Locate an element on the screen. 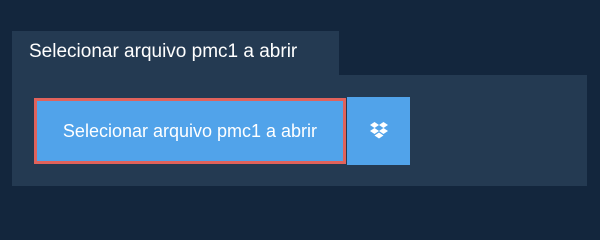  select-file-button: Selecionar arquivo pmc1 a abrir is located at coordinates (190, 131).